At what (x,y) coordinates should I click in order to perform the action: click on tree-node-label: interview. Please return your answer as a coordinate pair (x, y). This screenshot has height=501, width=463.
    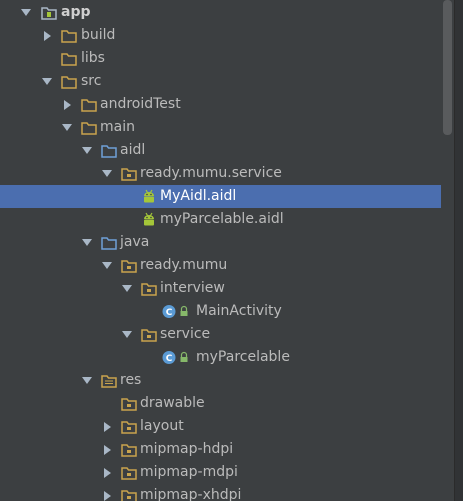
    Looking at the image, I should click on (192, 288).